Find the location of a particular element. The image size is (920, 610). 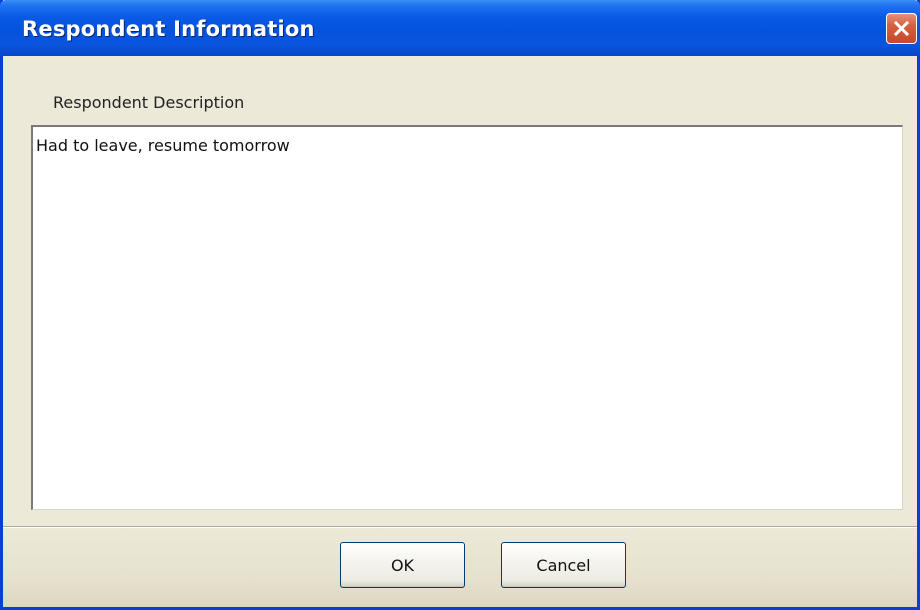

ok-button: OK is located at coordinates (402, 565).